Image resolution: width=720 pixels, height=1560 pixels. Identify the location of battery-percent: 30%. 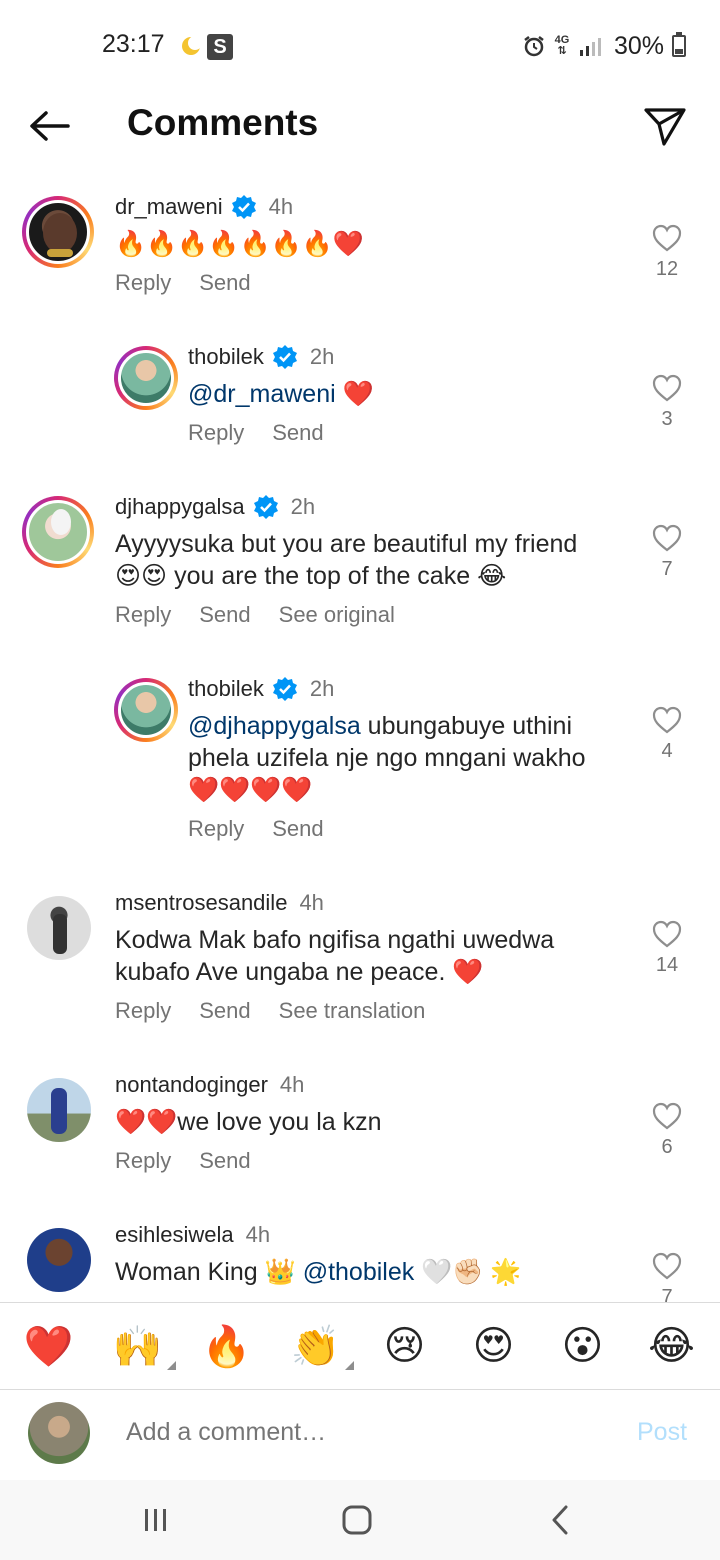
(638, 45).